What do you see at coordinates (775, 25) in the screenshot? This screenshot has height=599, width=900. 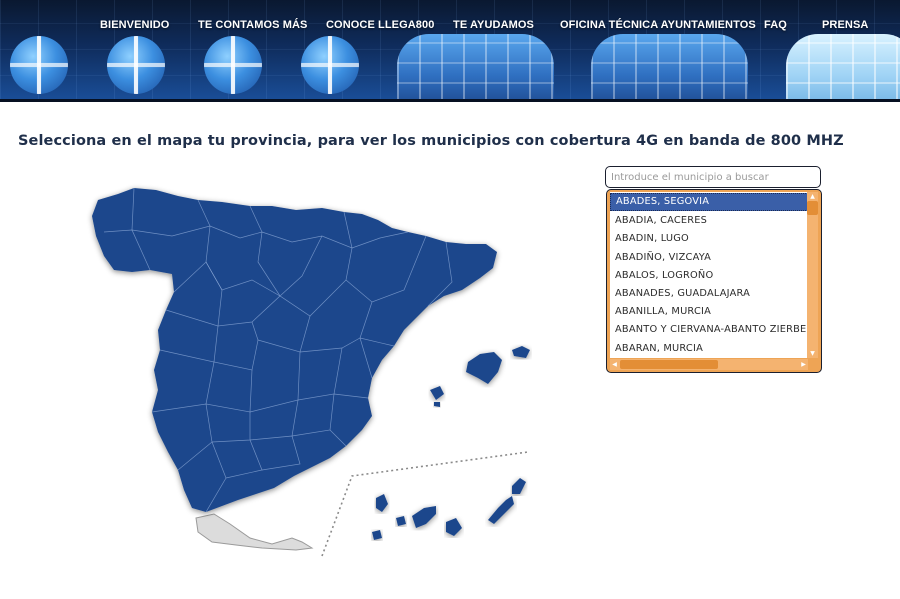 I see `nav-item-faq: FAQ` at bounding box center [775, 25].